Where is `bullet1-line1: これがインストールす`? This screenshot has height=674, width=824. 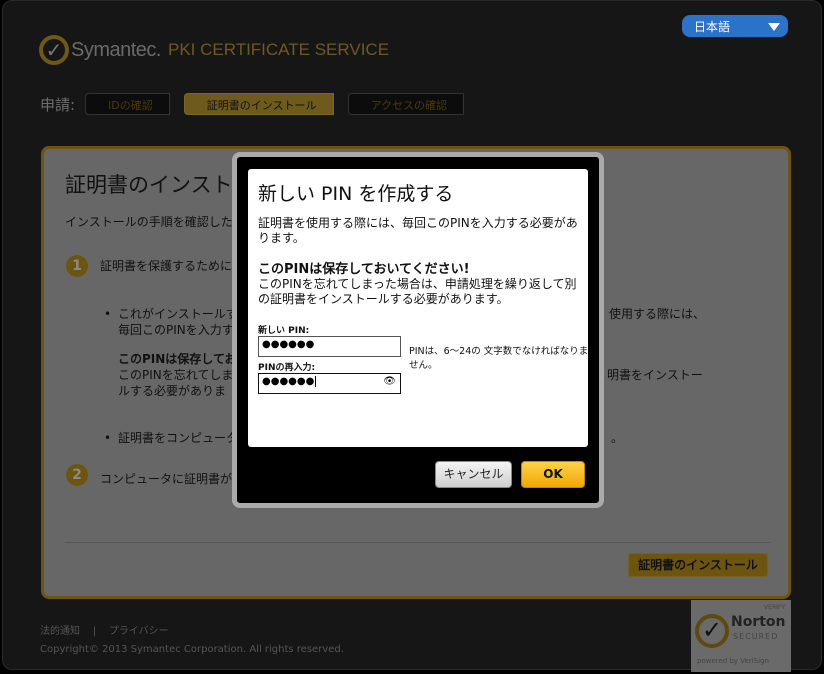 bullet1-line1: これがインストールす is located at coordinates (178, 314).